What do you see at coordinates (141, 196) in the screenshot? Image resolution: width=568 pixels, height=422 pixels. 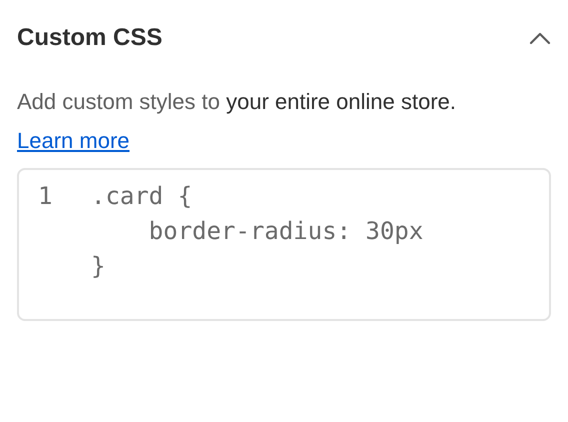 I see `code-line: .card {` at bounding box center [141, 196].